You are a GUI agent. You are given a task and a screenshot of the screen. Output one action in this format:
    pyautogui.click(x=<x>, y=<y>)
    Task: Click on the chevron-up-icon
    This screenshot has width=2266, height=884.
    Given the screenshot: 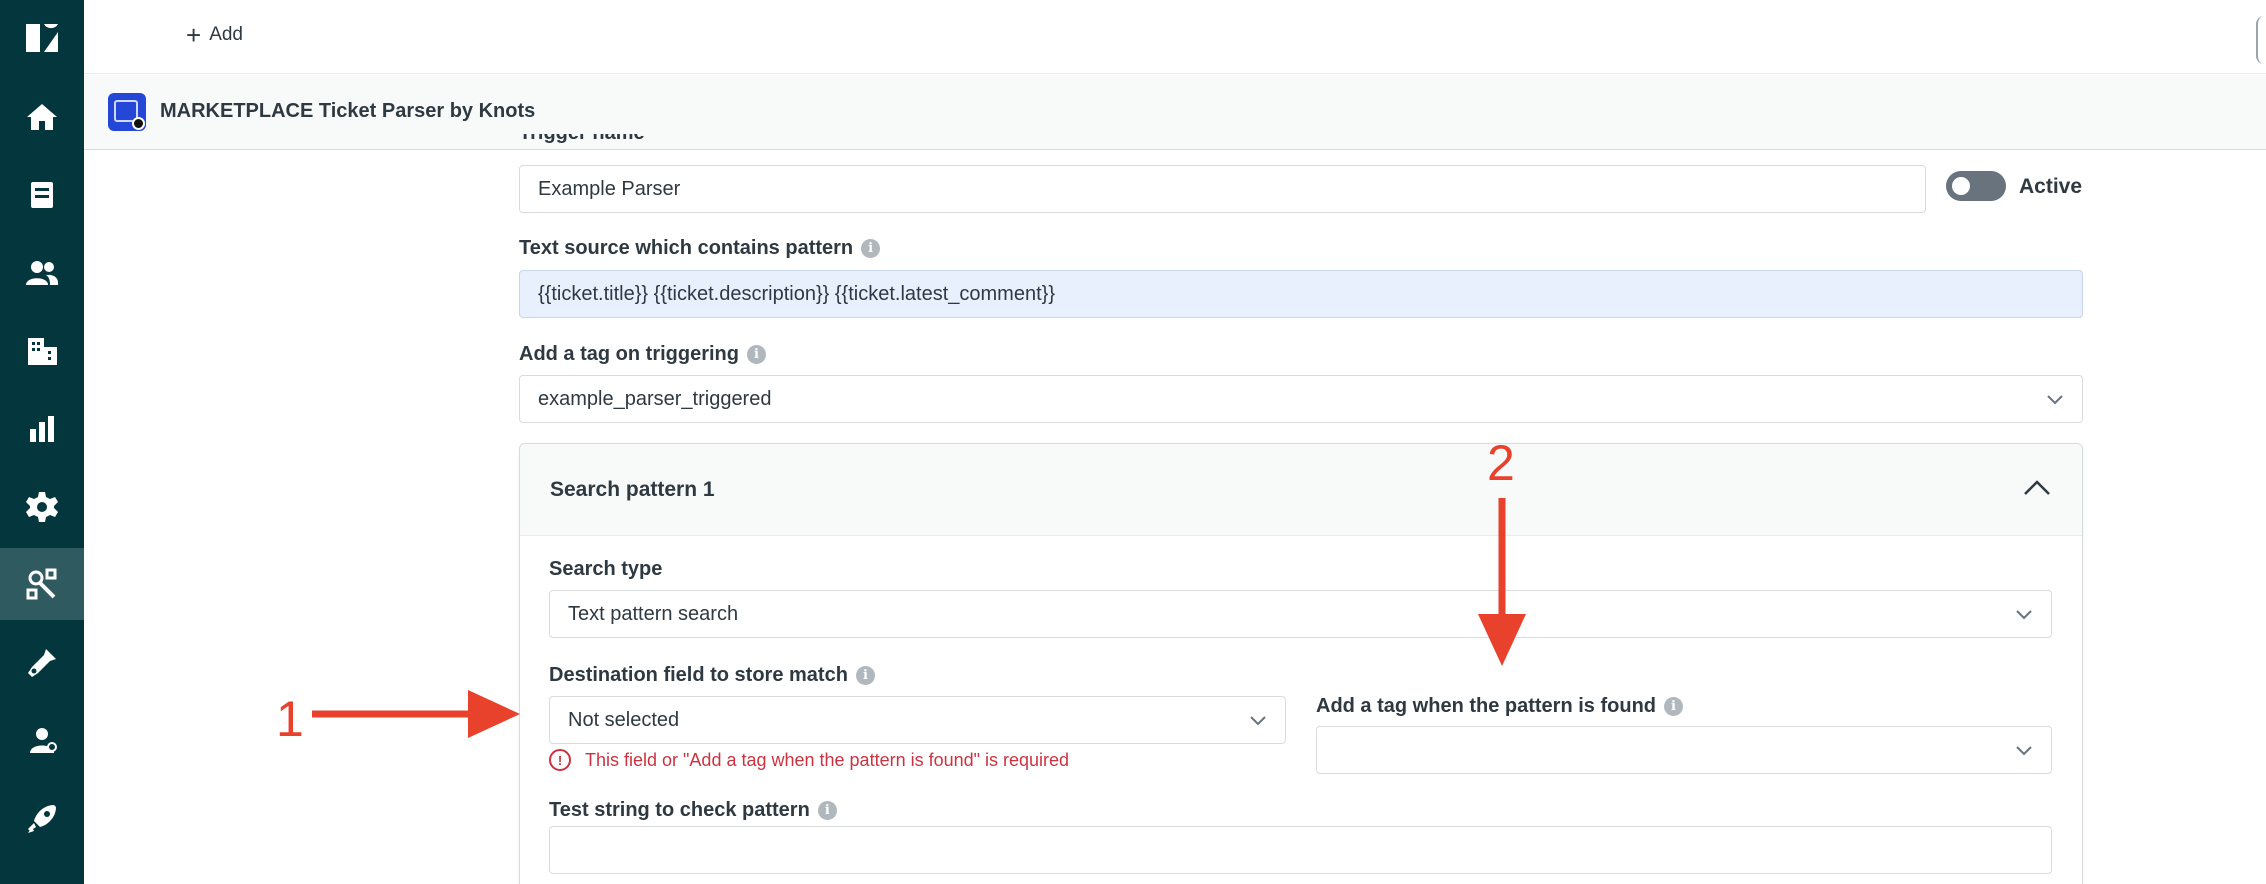 What is the action you would take?
    pyautogui.click(x=2037, y=488)
    